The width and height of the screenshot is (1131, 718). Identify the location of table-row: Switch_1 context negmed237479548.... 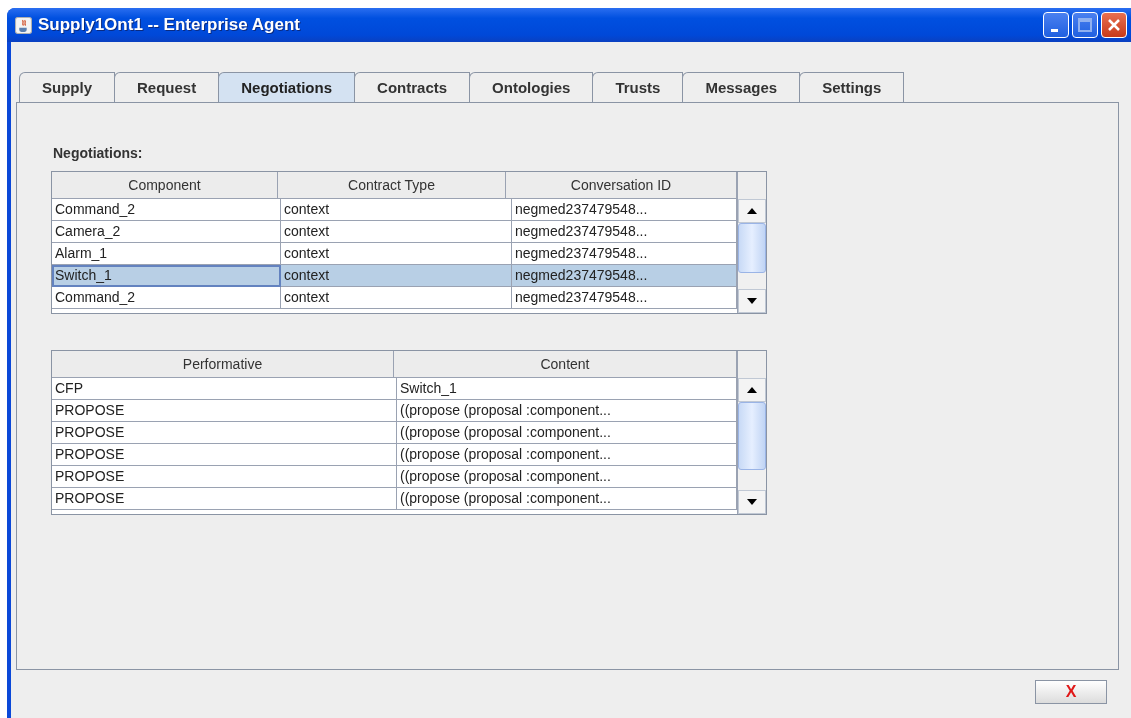
(394, 276).